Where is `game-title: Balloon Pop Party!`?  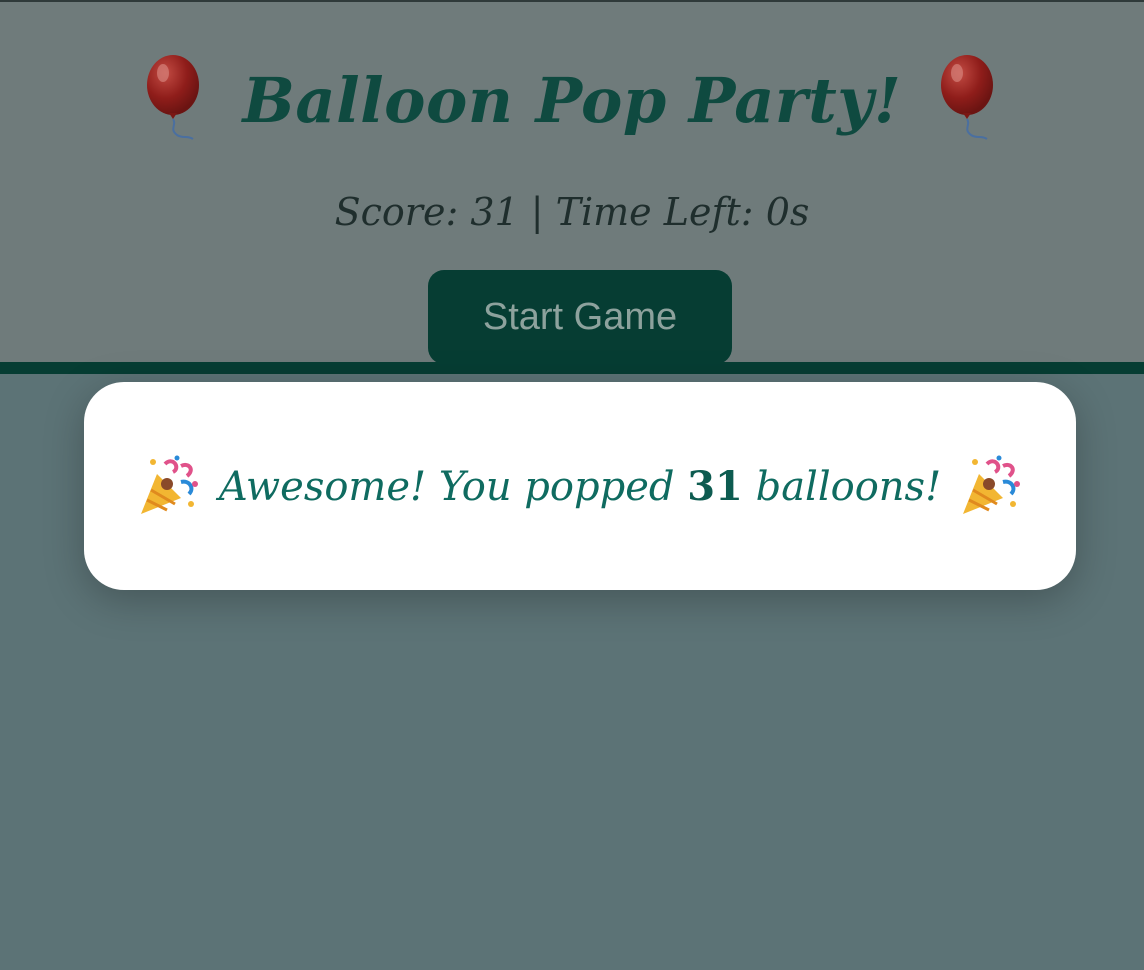 game-title: Balloon Pop Party! is located at coordinates (572, 100).